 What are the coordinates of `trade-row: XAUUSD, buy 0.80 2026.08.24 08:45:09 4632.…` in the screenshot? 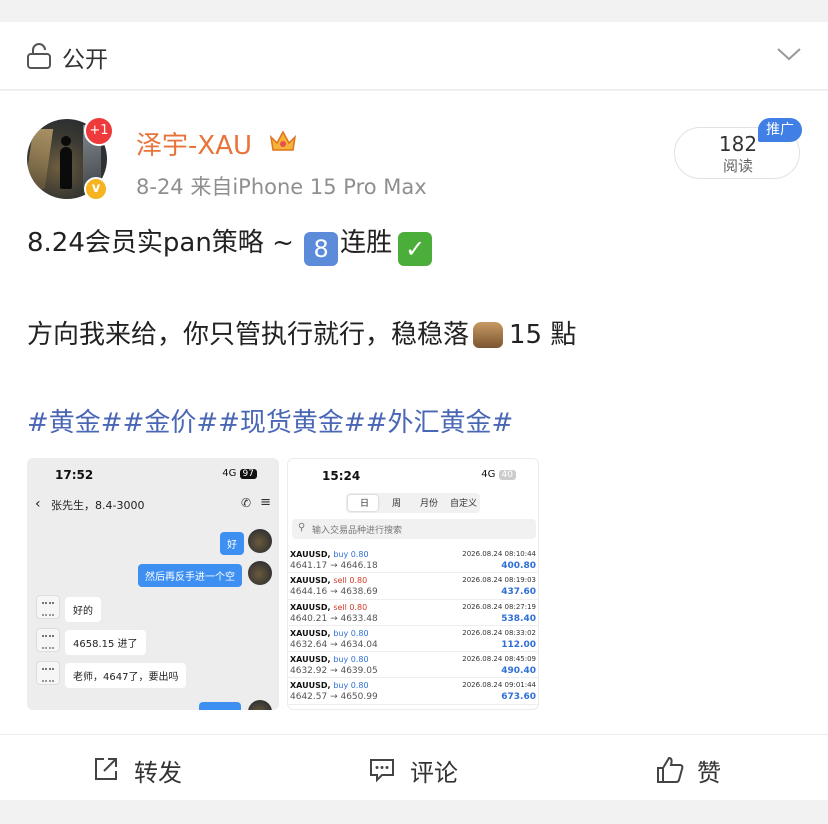 It's located at (413, 665).